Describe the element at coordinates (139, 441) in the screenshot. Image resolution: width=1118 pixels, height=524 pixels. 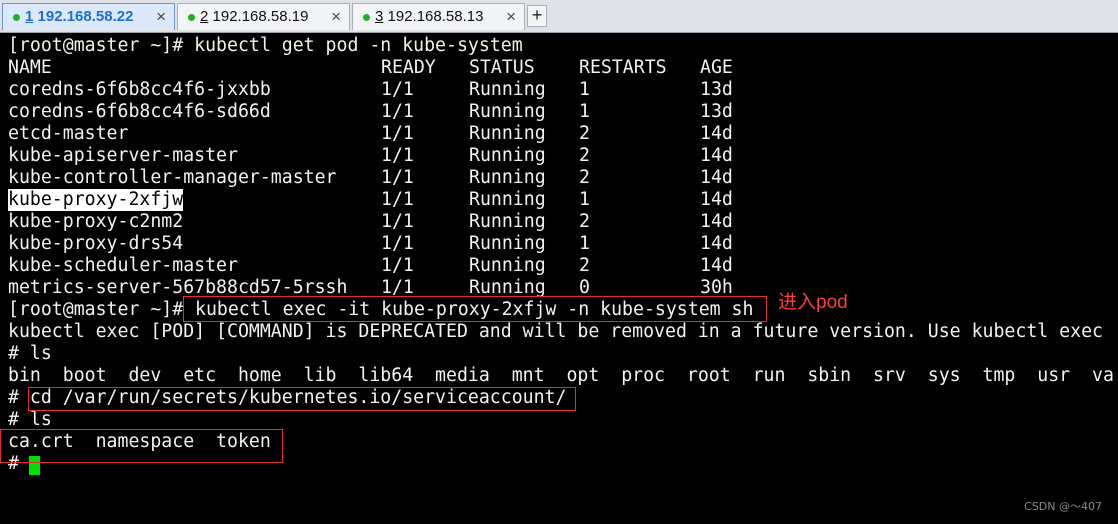
I see `command-output: ca.crt namespace token` at that location.